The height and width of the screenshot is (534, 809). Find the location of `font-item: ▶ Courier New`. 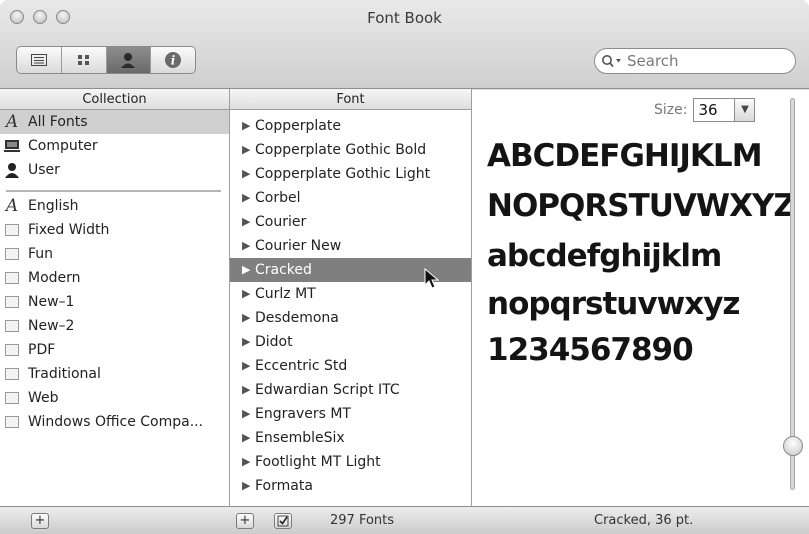

font-item: ▶ Courier New is located at coordinates (350, 246).